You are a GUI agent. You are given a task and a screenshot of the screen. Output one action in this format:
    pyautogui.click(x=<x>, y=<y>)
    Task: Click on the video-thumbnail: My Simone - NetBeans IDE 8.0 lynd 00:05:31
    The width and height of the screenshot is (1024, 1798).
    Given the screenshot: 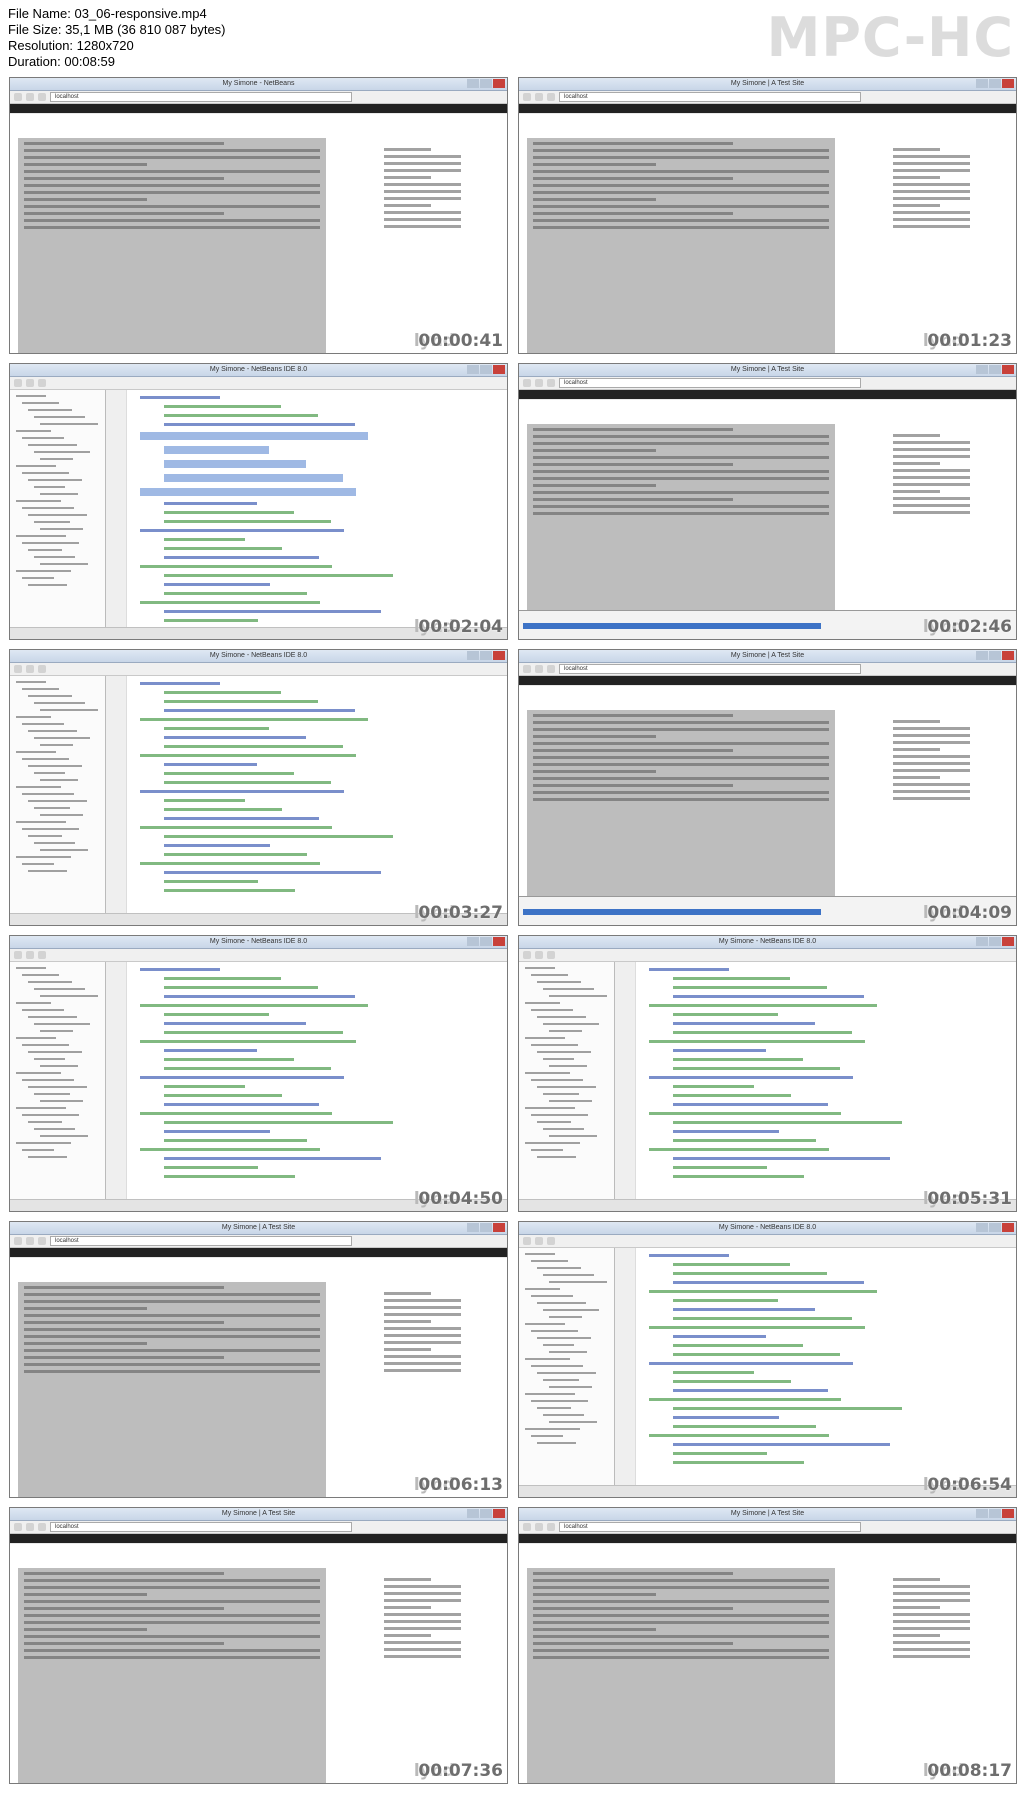 What is the action you would take?
    pyautogui.click(x=767, y=1073)
    